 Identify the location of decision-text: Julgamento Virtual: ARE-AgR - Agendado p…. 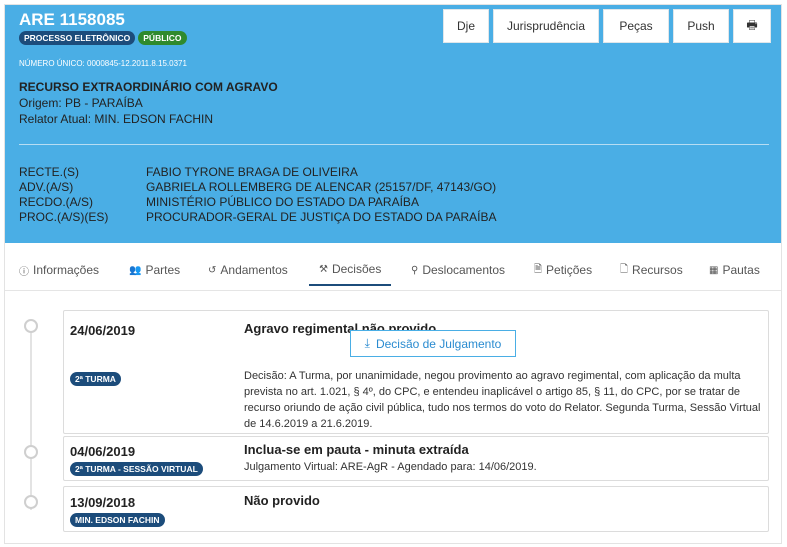
(390, 467).